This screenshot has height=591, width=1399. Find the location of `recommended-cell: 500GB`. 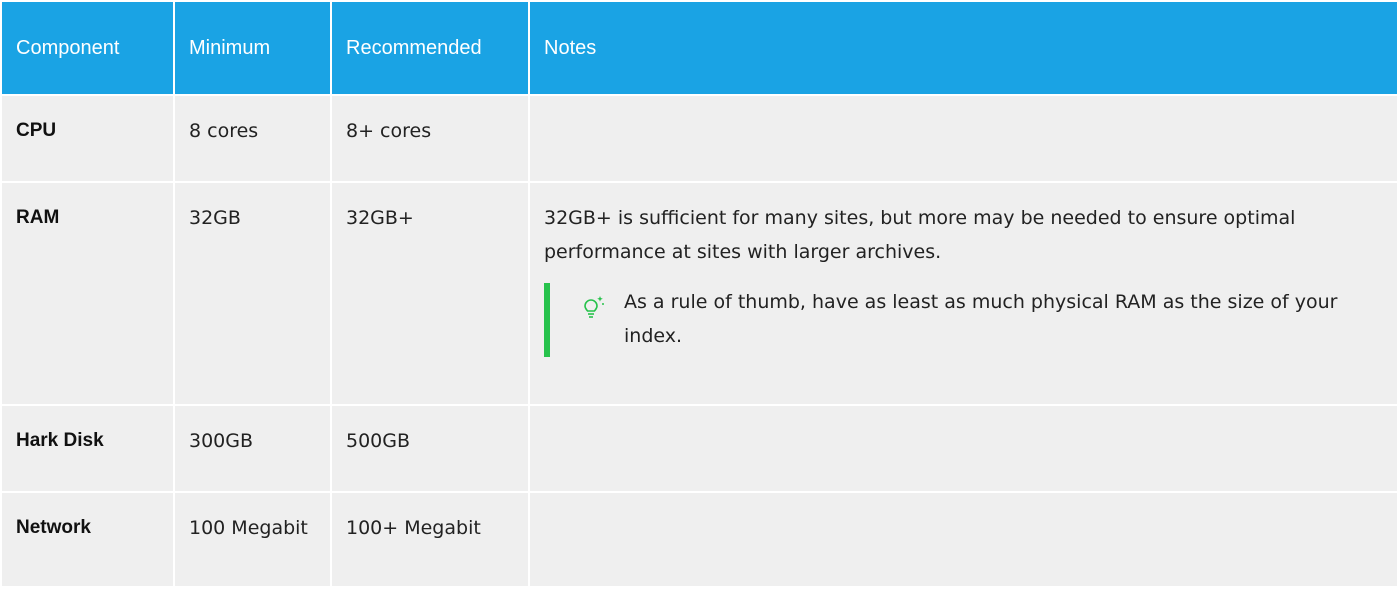

recommended-cell: 500GB is located at coordinates (430, 448).